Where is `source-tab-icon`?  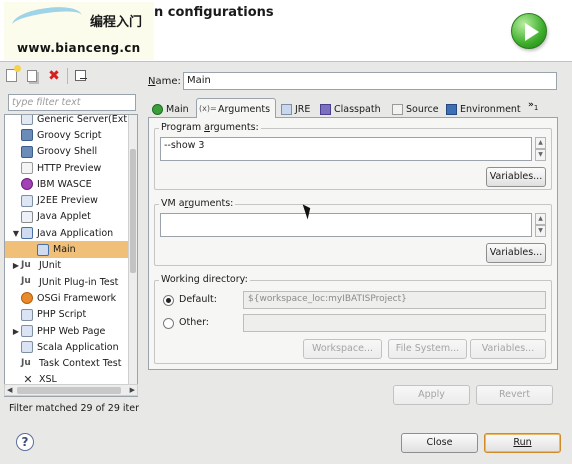 source-tab-icon is located at coordinates (397, 109).